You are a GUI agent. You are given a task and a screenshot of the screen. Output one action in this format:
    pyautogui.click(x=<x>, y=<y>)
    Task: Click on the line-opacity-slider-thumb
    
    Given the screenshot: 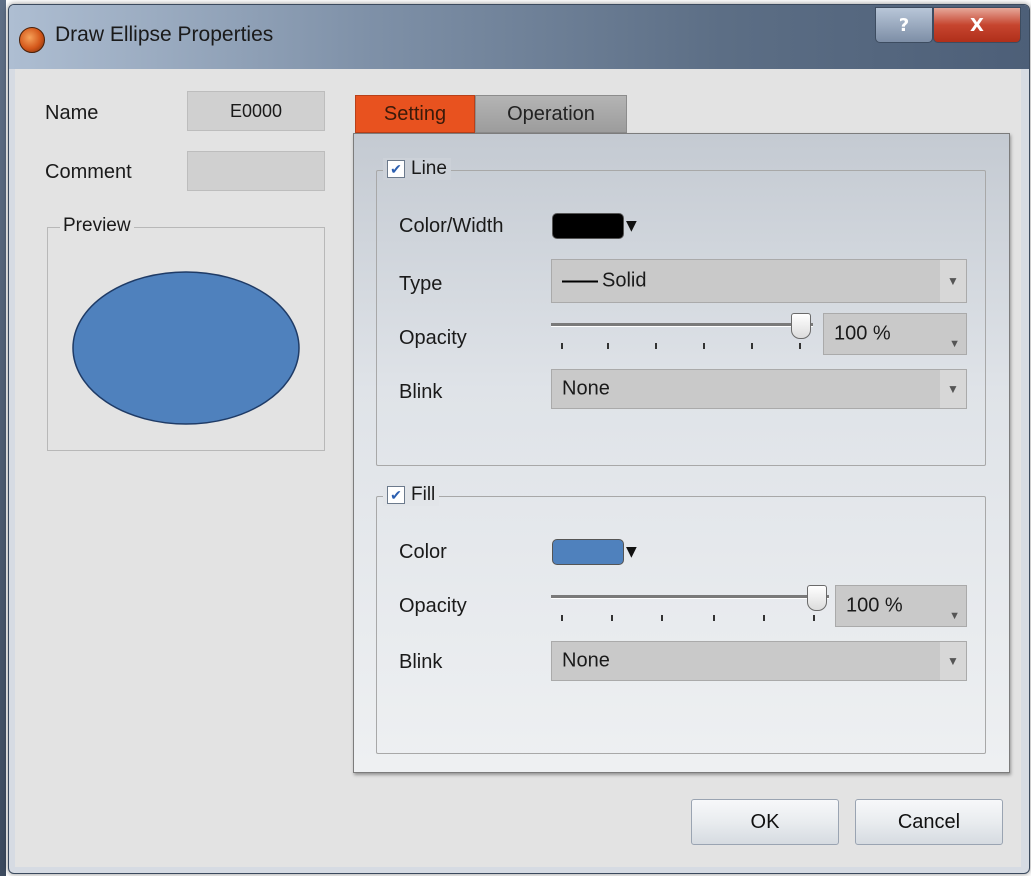 What is the action you would take?
    pyautogui.click(x=801, y=326)
    